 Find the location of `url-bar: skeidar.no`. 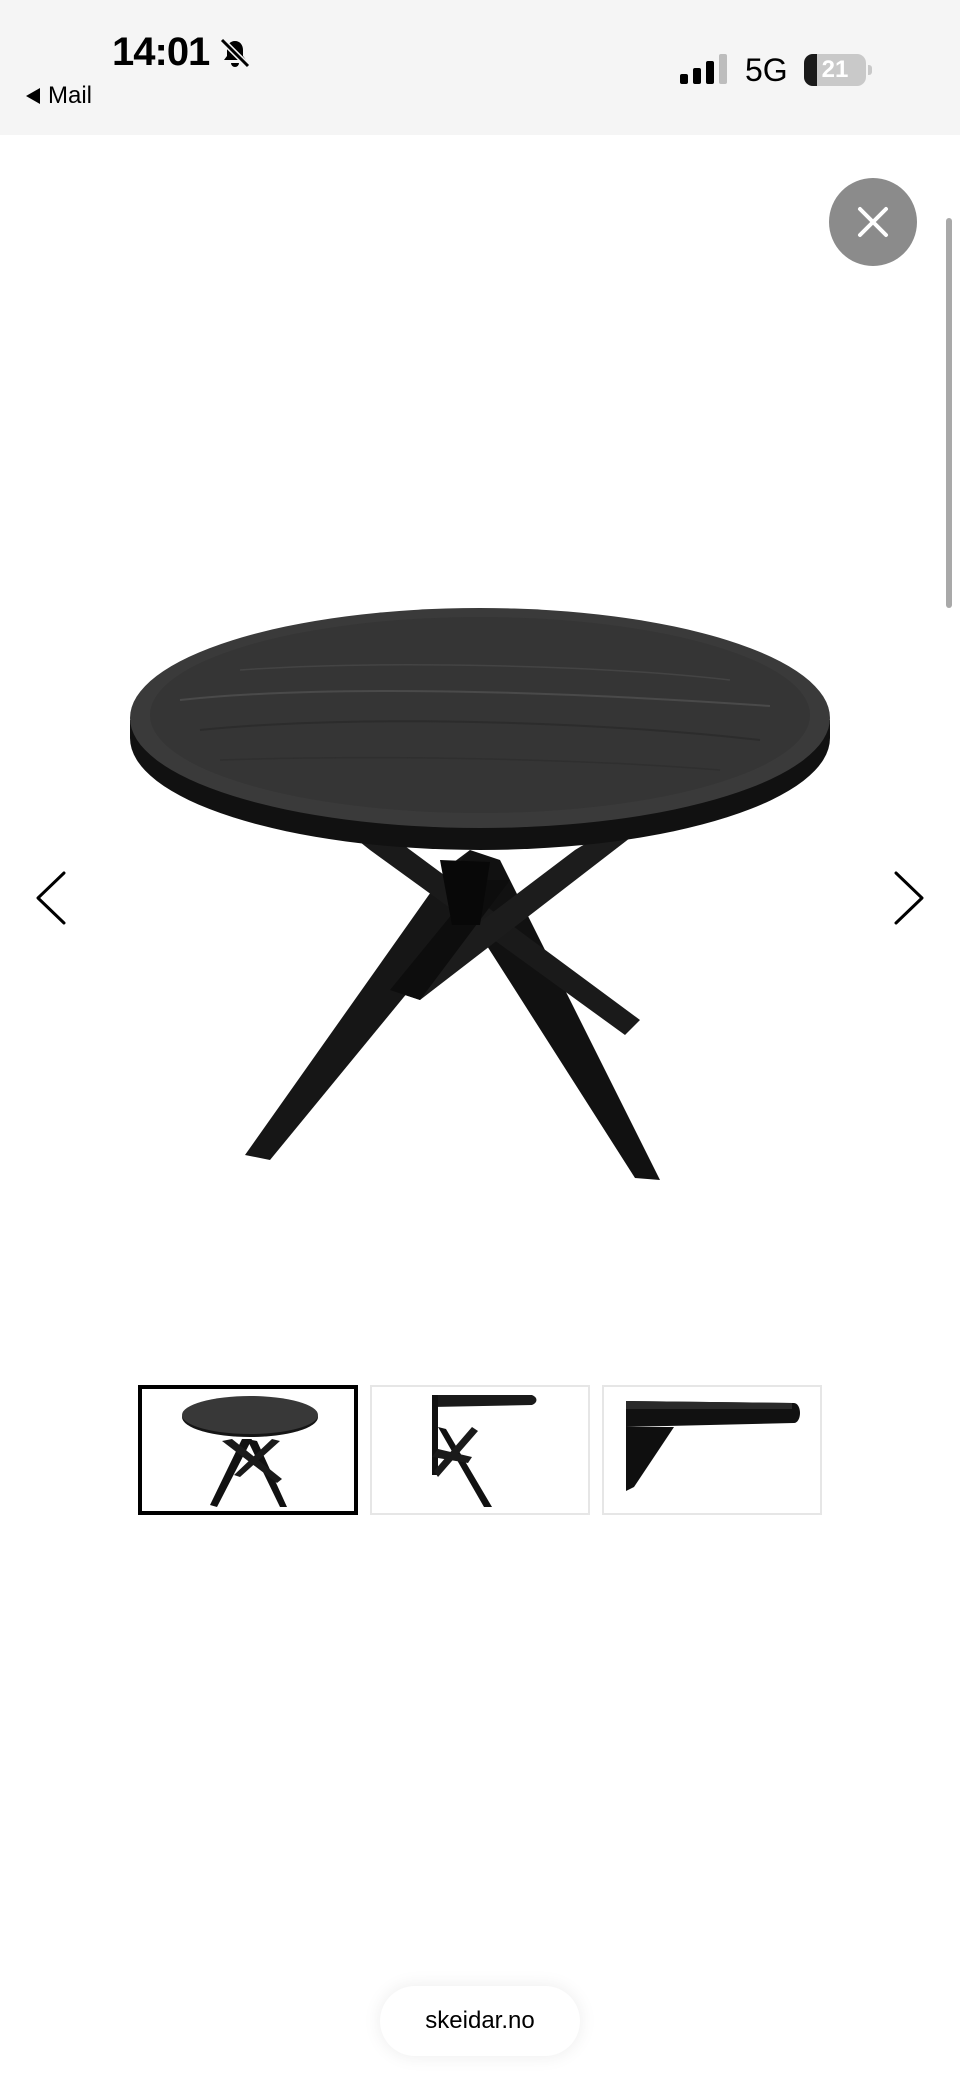

url-bar: skeidar.no is located at coordinates (480, 2021).